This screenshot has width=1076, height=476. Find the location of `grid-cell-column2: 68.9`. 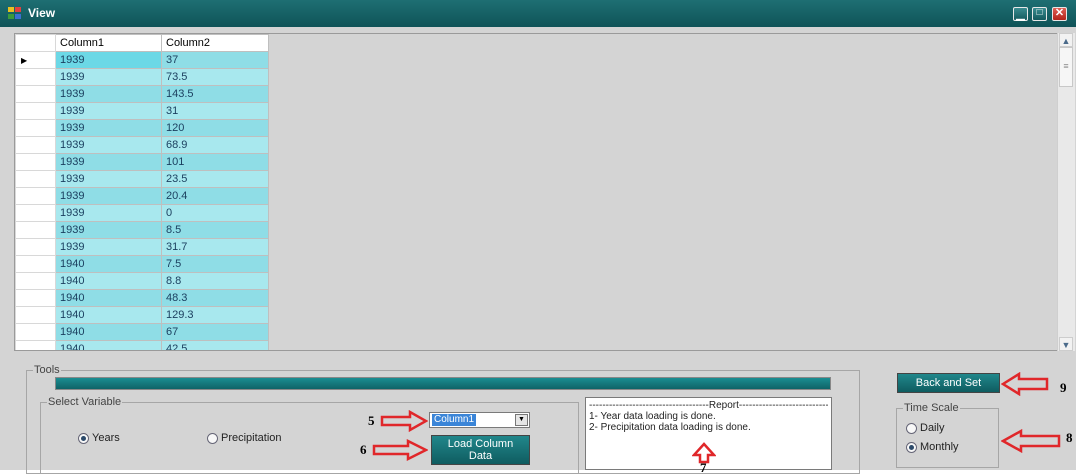

grid-cell-column2: 68.9 is located at coordinates (215, 145).